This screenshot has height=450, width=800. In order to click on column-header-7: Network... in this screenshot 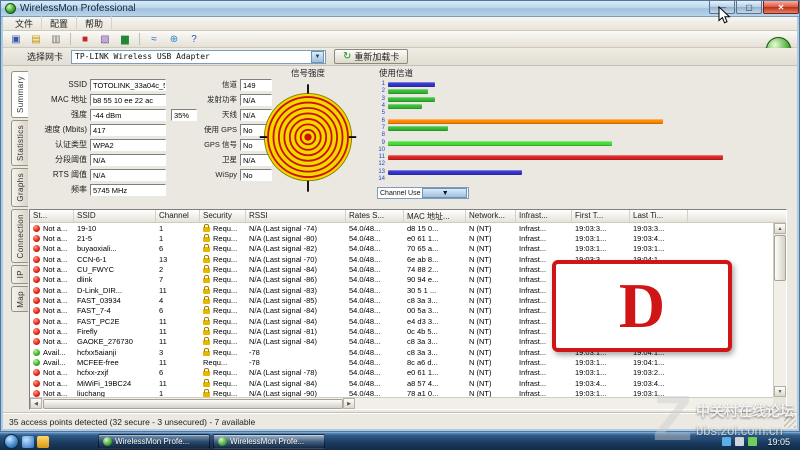, I will do `click(491, 216)`.